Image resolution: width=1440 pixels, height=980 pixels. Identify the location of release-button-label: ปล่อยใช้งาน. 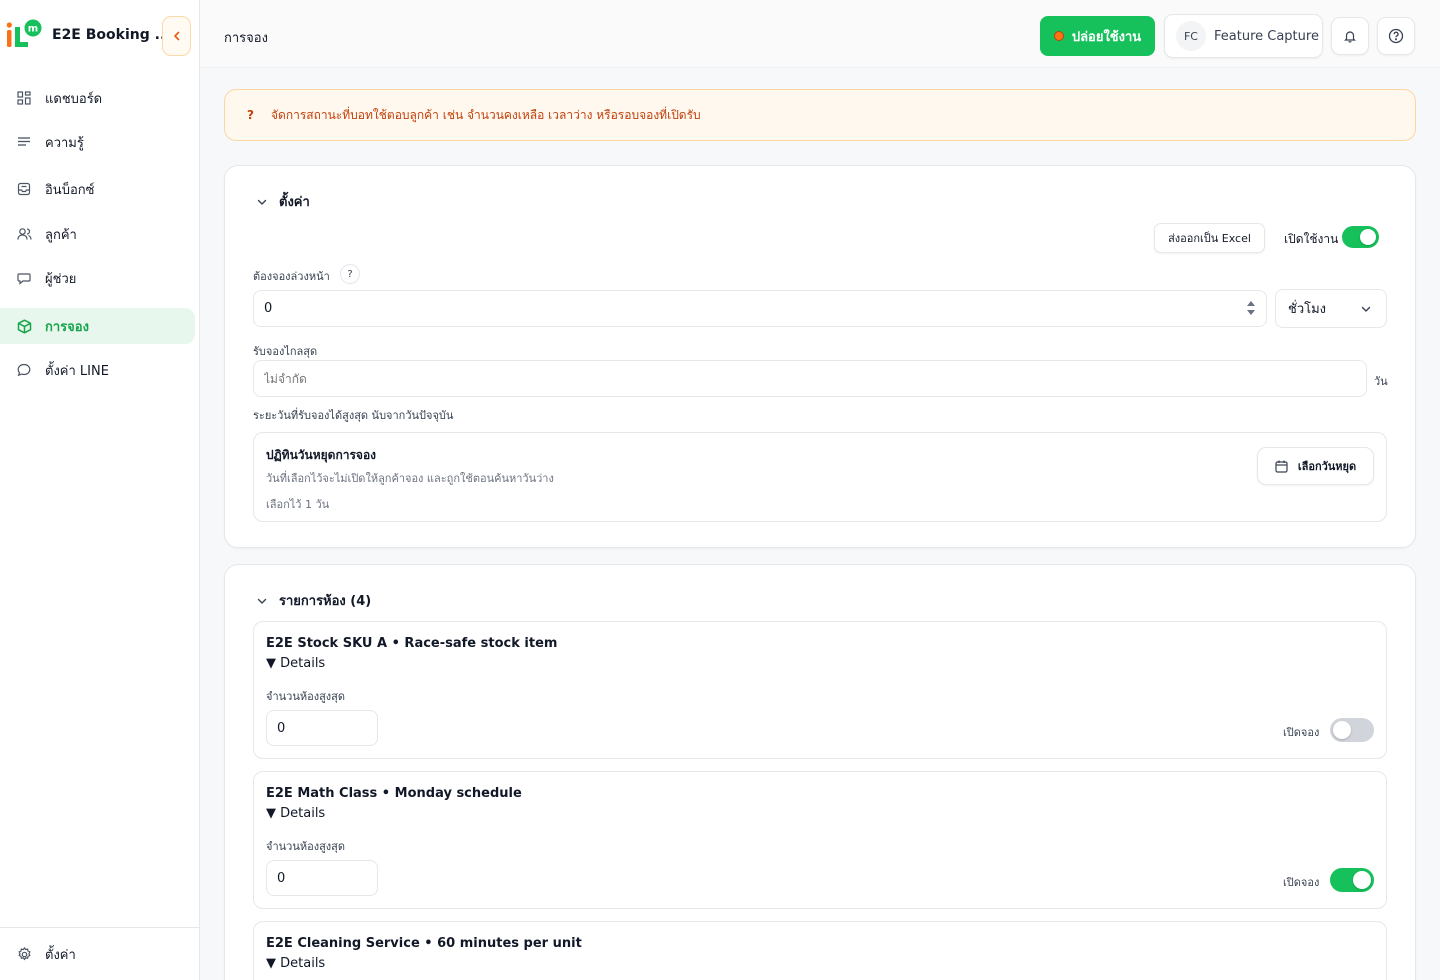
(1106, 37).